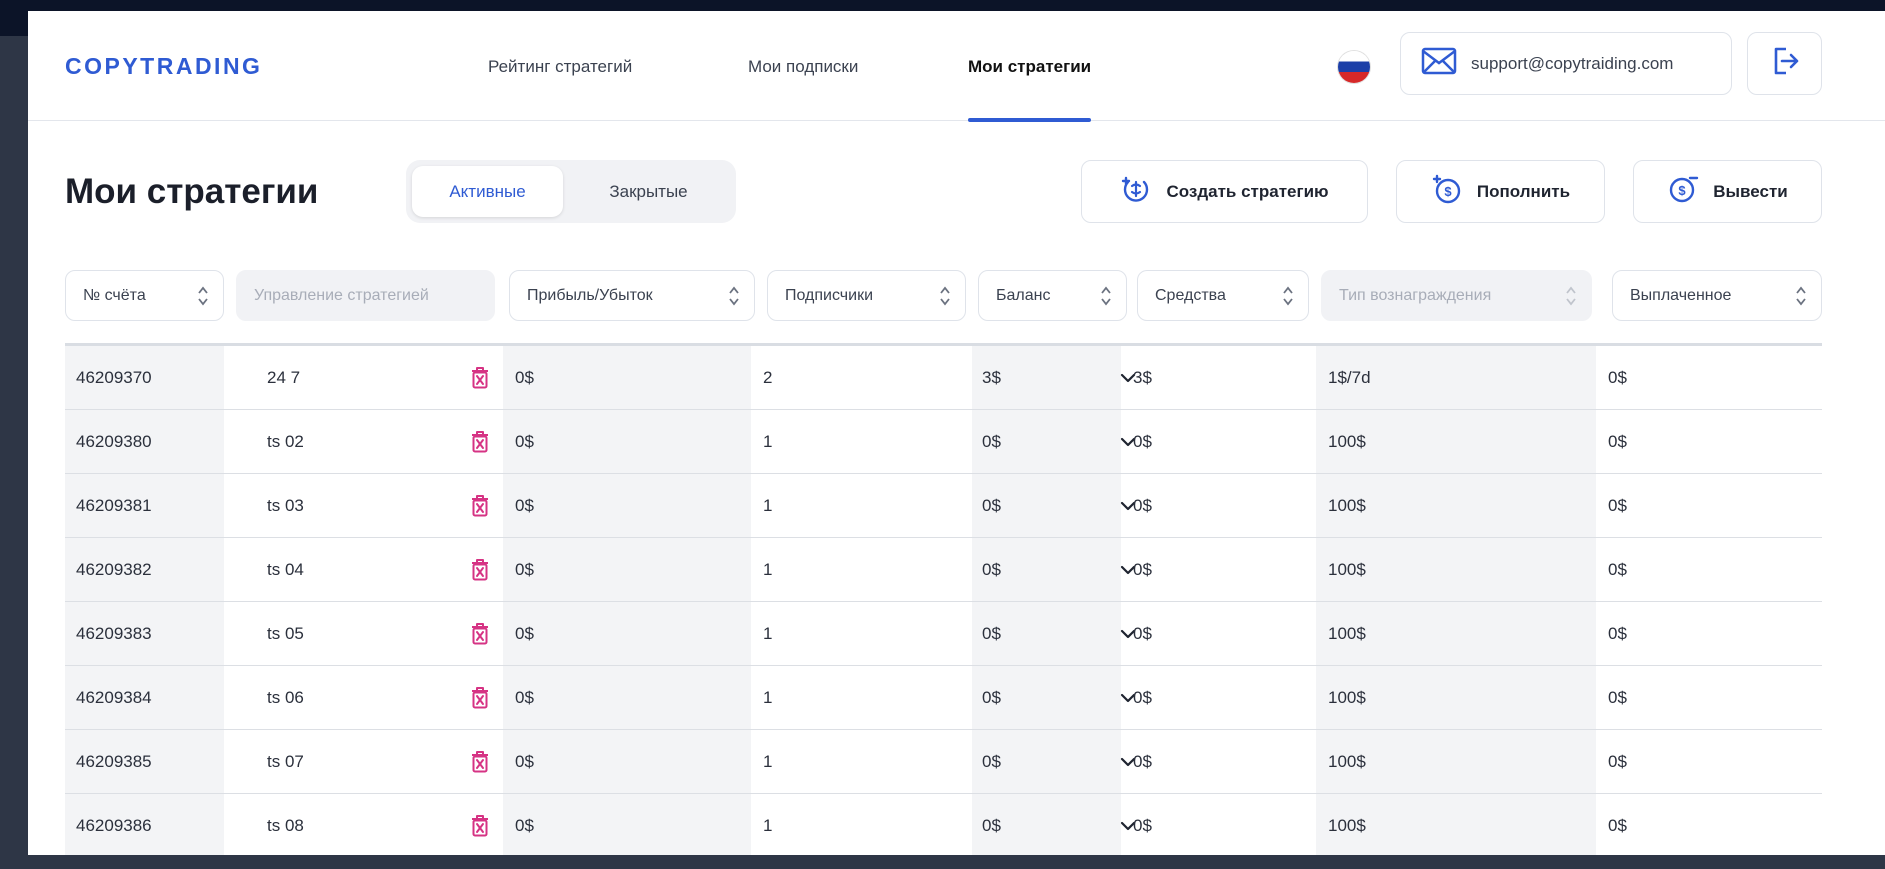 This screenshot has width=1885, height=869. What do you see at coordinates (144, 295) in the screenshot?
I see `filter-account-number: № счёта` at bounding box center [144, 295].